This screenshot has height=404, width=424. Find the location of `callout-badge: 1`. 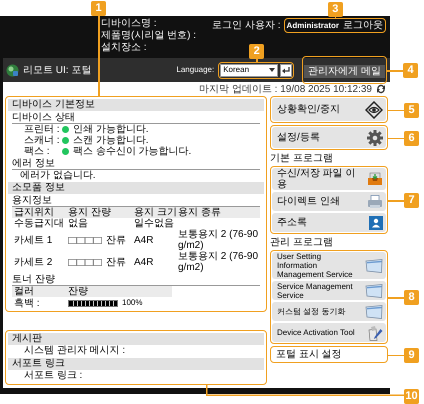

callout-badge: 1 is located at coordinates (98, 8).